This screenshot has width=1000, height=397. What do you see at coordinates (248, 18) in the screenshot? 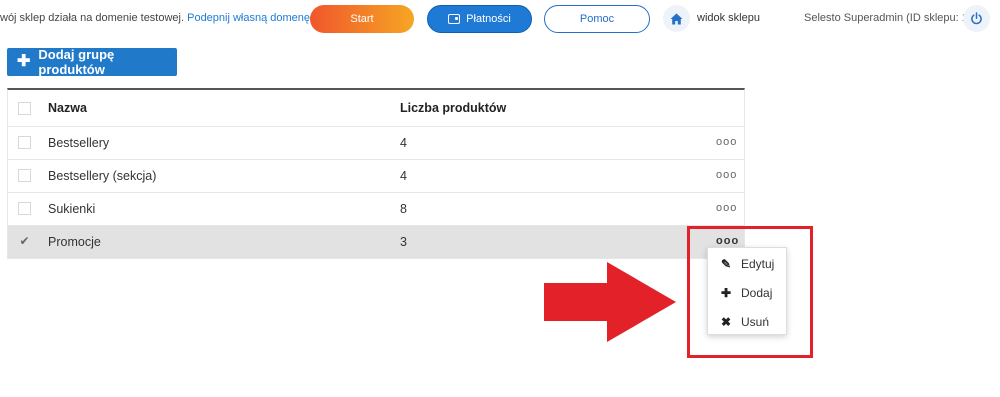
I see `connect-domain-link: Podepnij własną domenę` at bounding box center [248, 18].